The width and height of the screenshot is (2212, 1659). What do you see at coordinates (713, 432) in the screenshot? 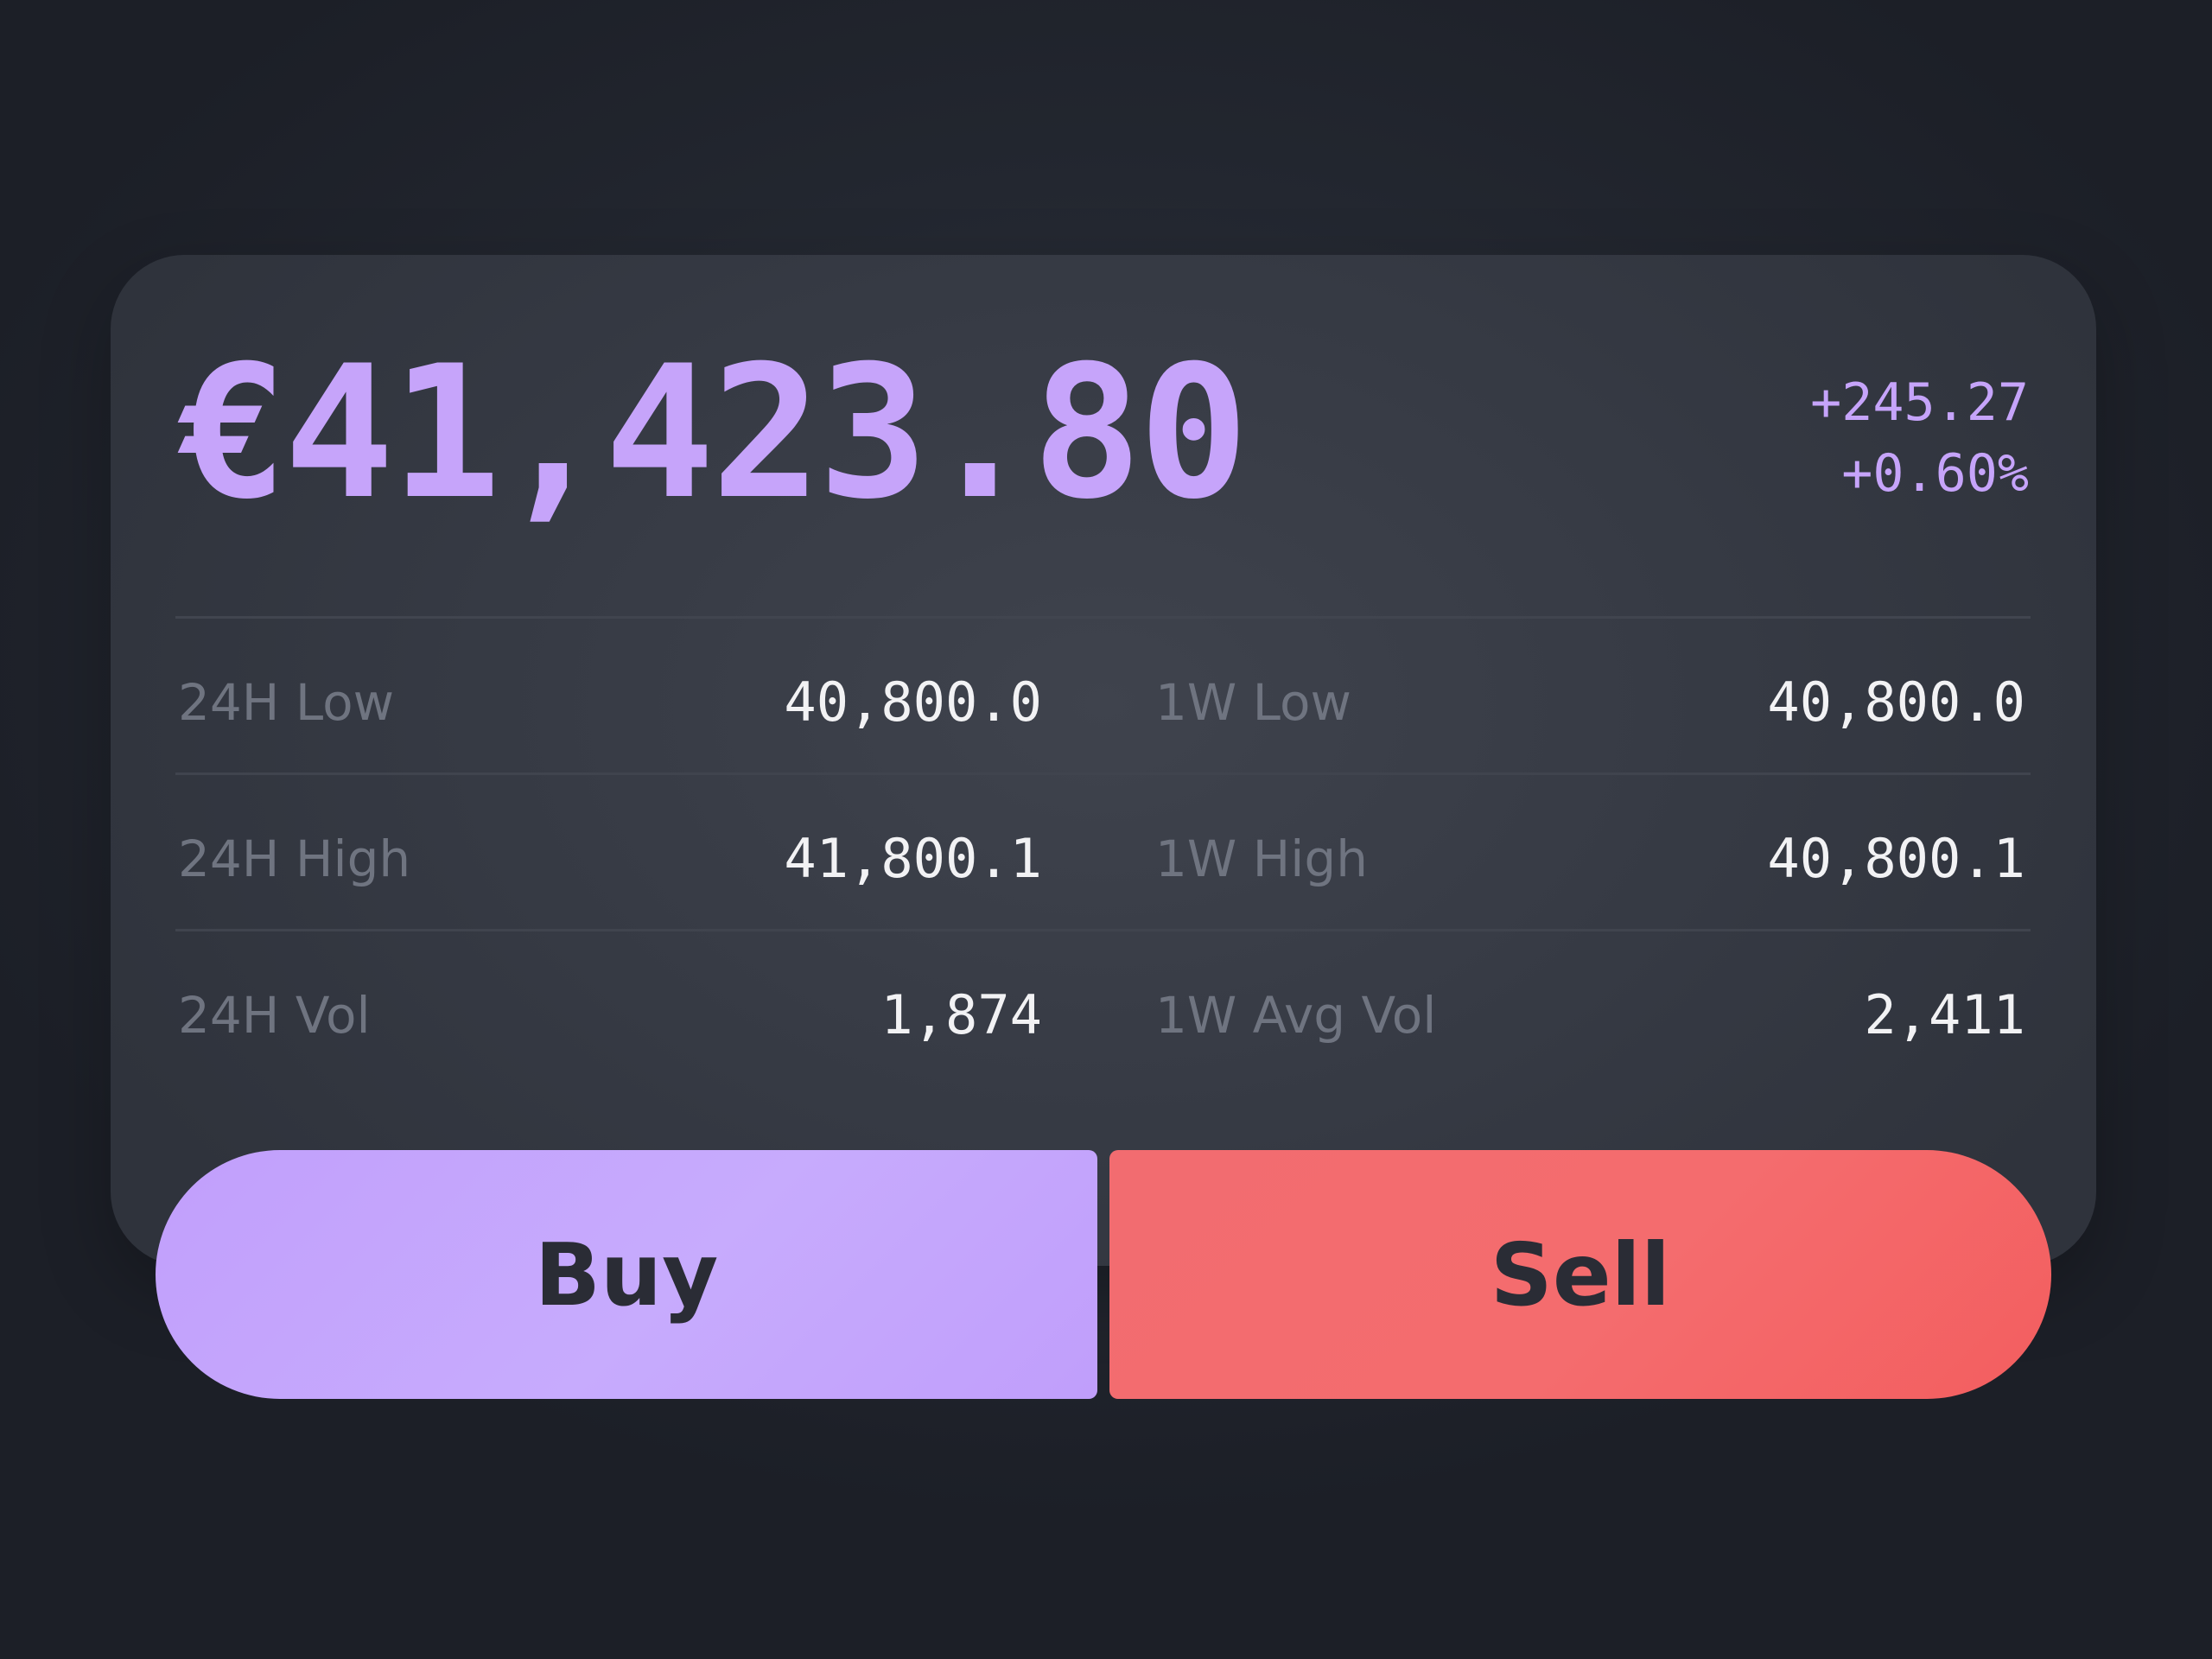
I see `current-price: €41,423.80` at bounding box center [713, 432].